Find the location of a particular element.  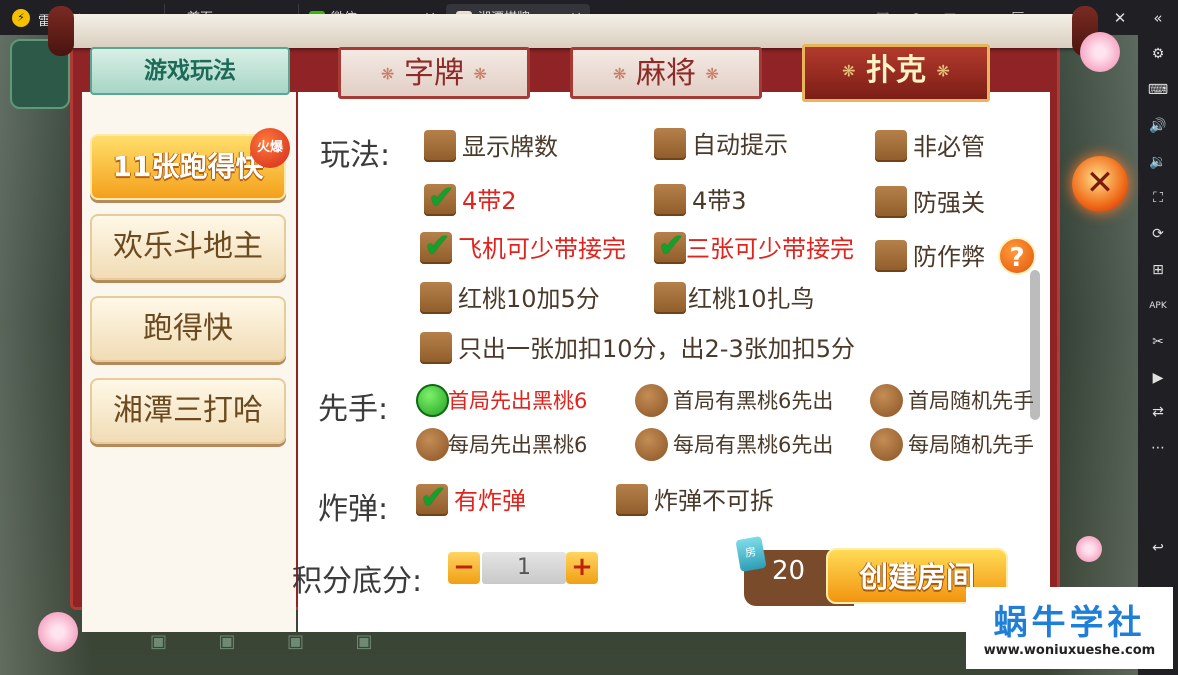

close-dialog-button: ✕ is located at coordinates (1100, 184).